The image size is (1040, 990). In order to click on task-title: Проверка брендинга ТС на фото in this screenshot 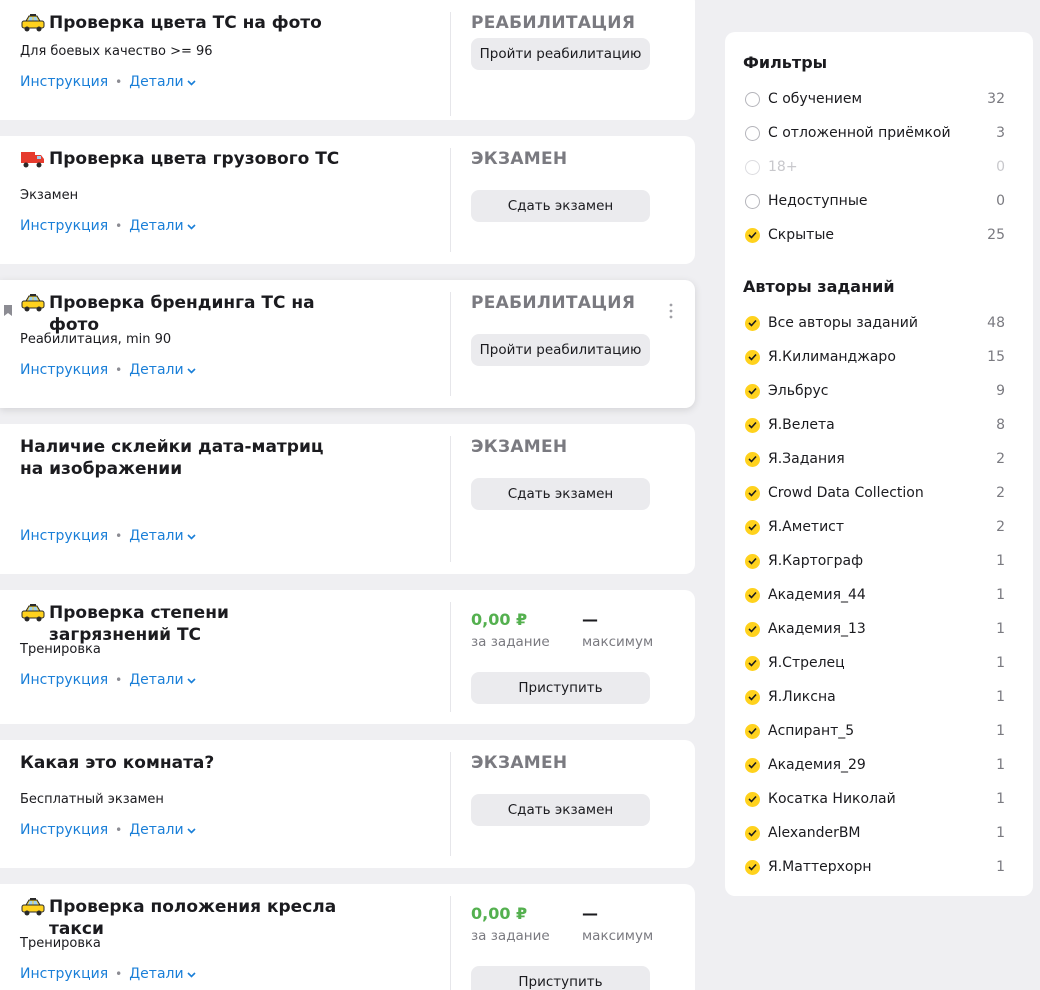, I will do `click(180, 314)`.